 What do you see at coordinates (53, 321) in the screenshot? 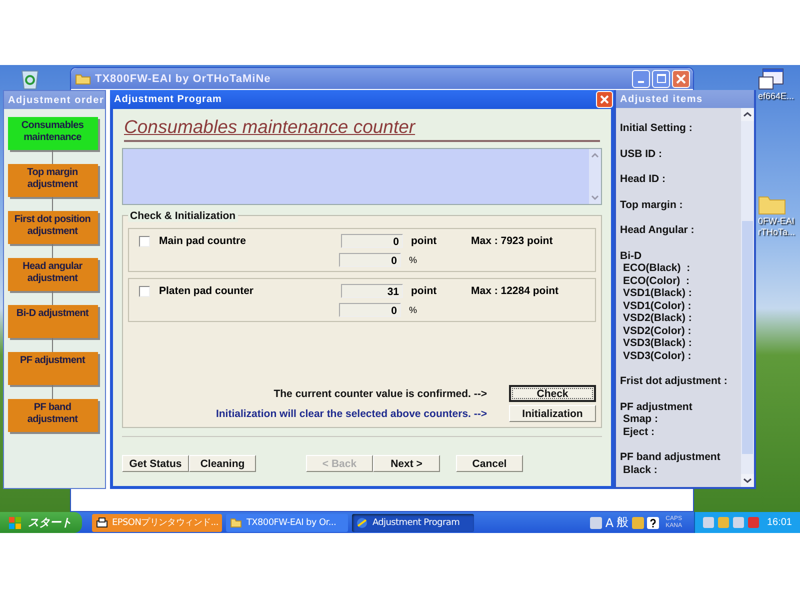
I see `adjustment-step-button: Bi-D adjustment` at bounding box center [53, 321].